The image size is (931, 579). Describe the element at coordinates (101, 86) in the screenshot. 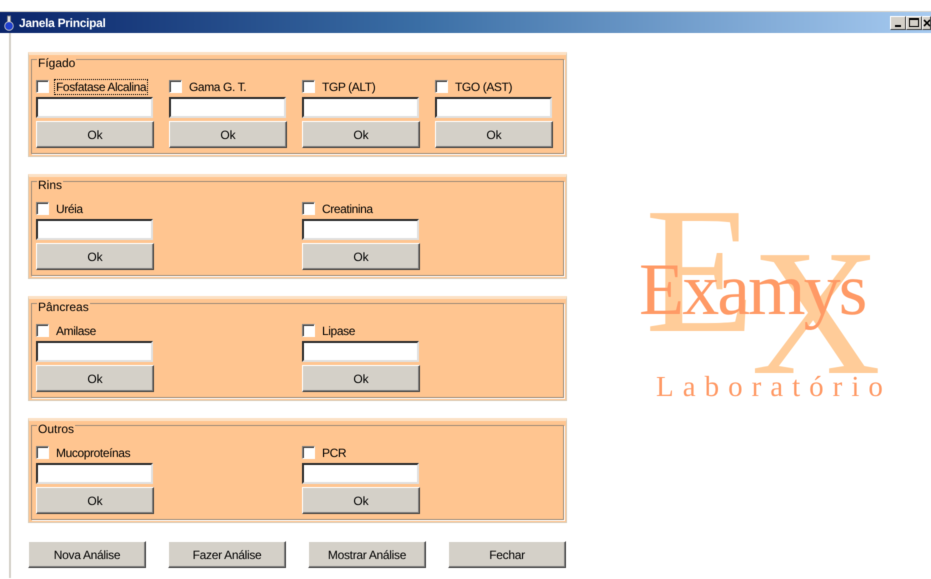

I see `checkbox-label: Fosfatase Alcalina` at that location.